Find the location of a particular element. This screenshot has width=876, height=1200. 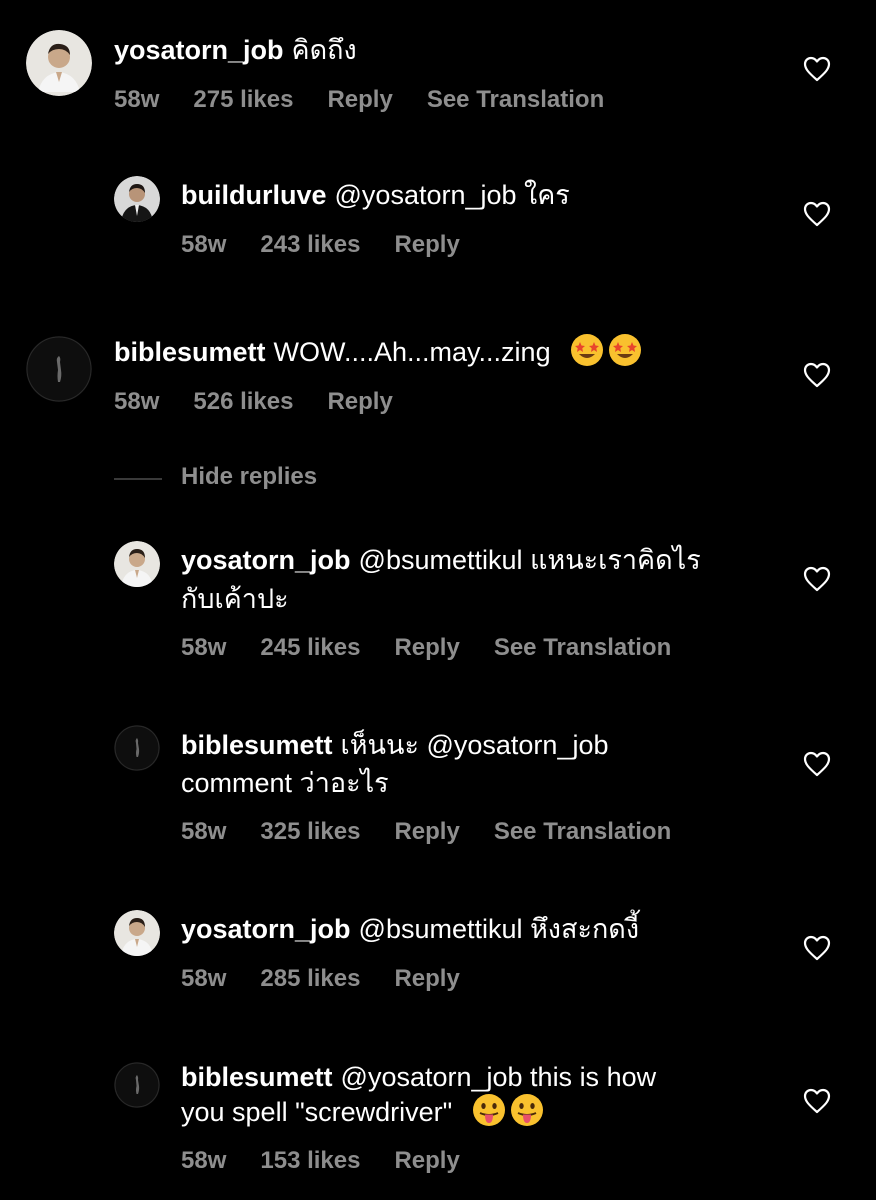

comment-body: @yosatorn_job ใคร is located at coordinates (452, 195).